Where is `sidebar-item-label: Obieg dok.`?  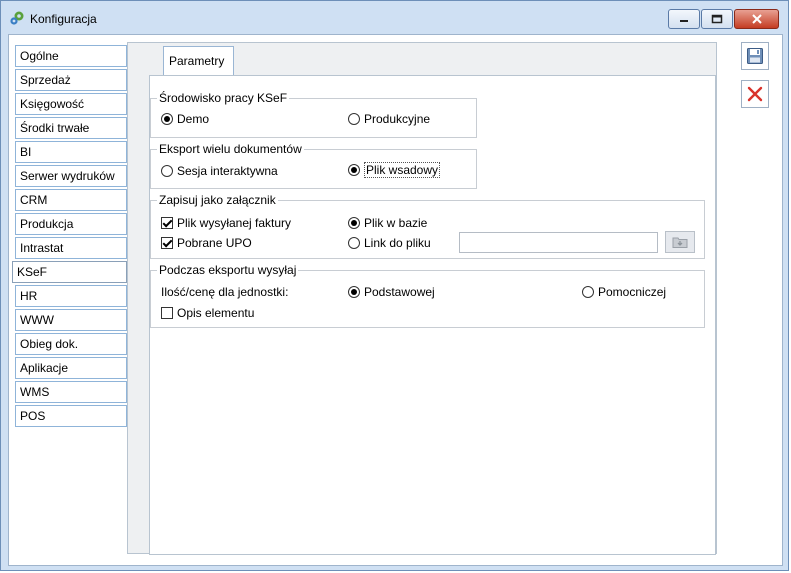
sidebar-item-label: Obieg dok. is located at coordinates (49, 344).